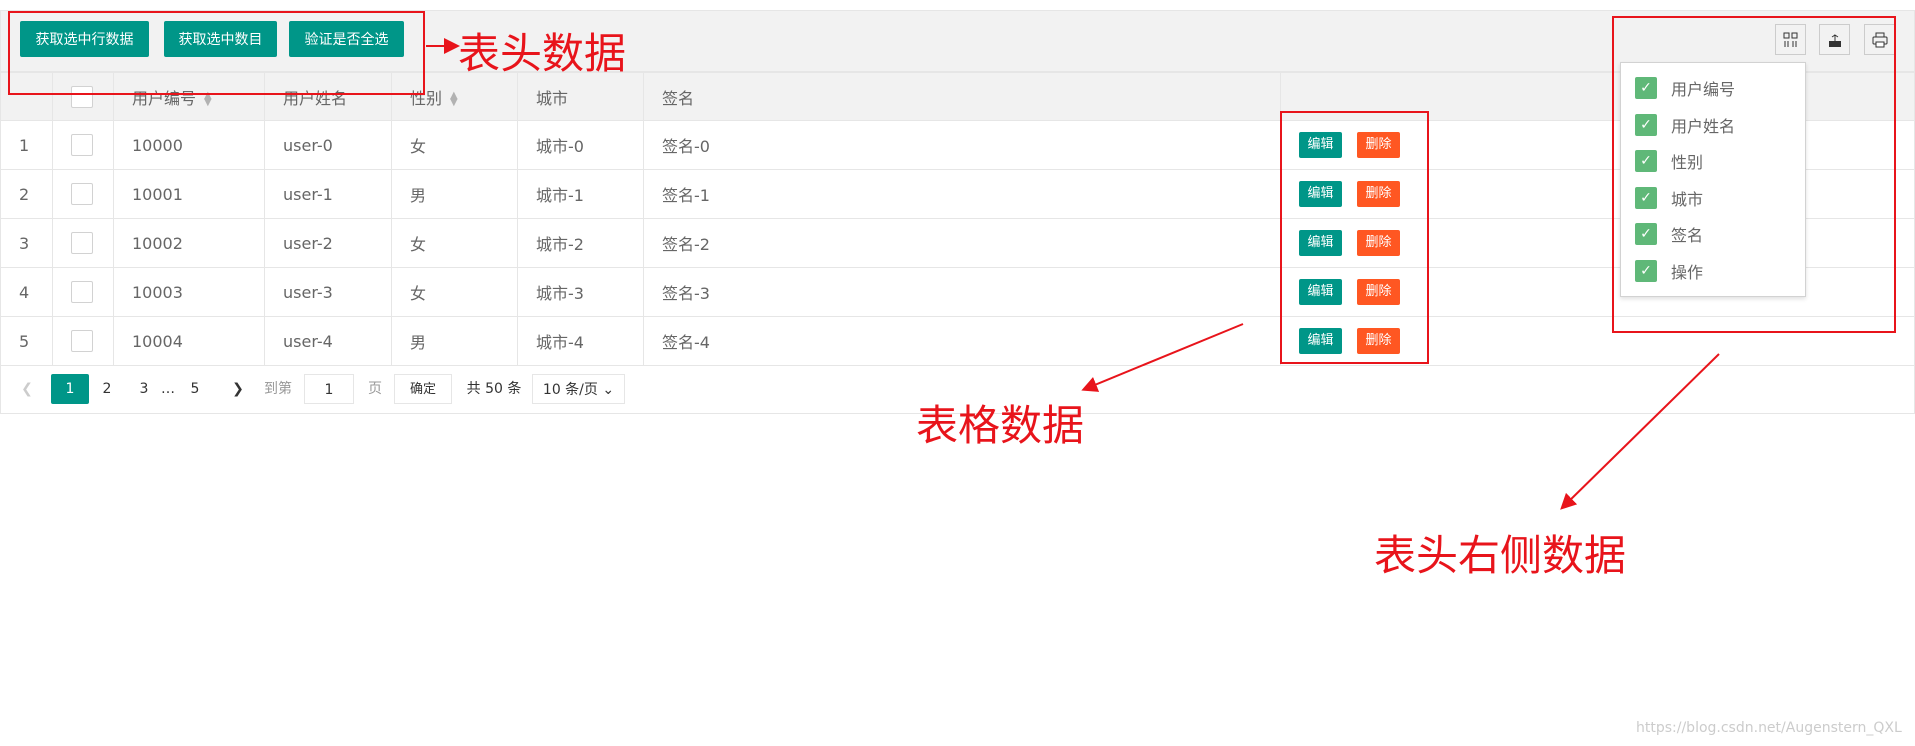 The image size is (1915, 746). Describe the element at coordinates (1640, 431) in the screenshot. I see `arrow-right` at that location.